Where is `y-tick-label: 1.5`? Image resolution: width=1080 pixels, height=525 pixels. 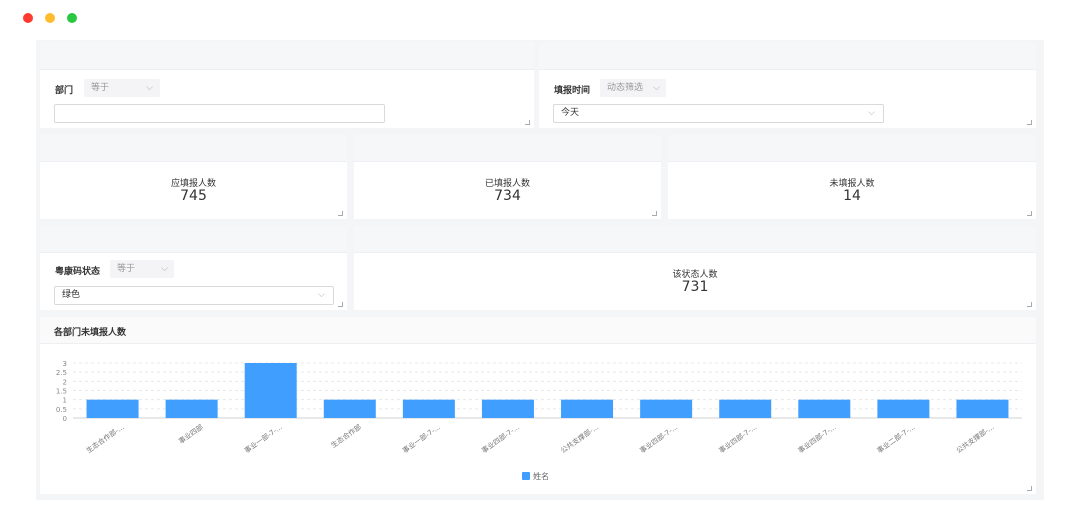 y-tick-label: 1.5 is located at coordinates (61, 392).